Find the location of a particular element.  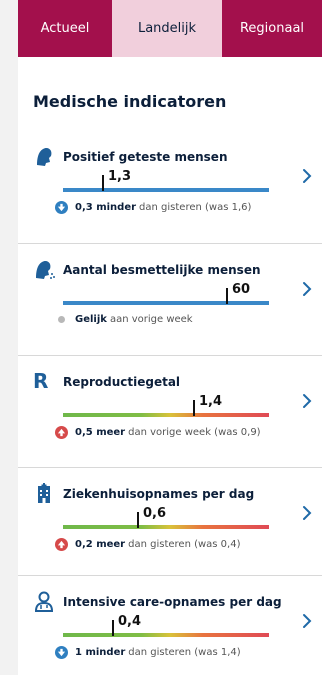

left-gutter is located at coordinates (9, 337).